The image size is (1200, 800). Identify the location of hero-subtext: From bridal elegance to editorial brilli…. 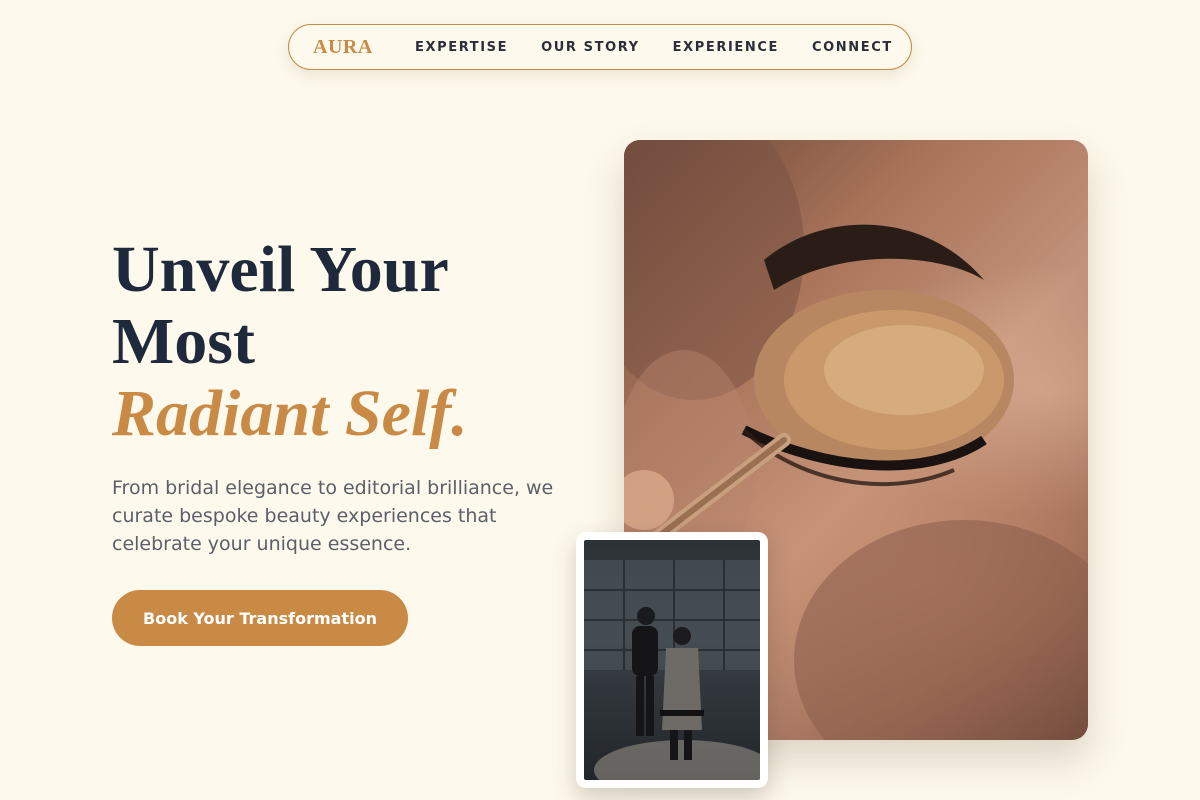
(333, 516).